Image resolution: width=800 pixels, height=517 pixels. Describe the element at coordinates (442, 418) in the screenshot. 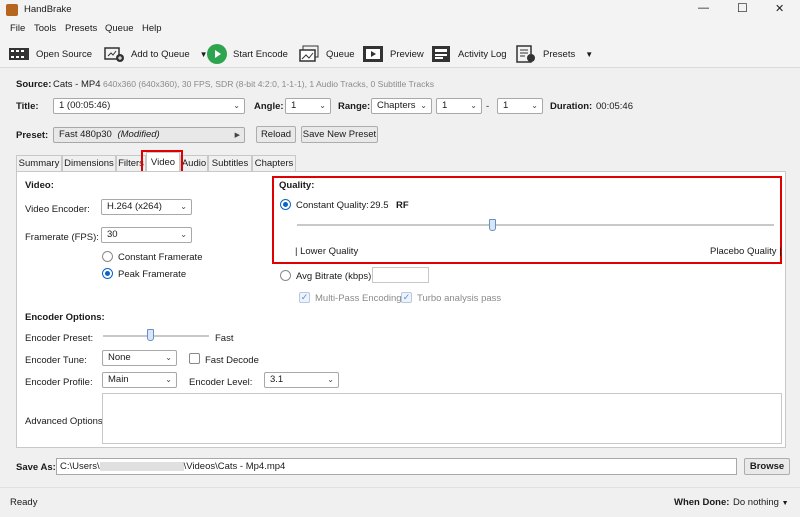

I see `advanced-options-input` at that location.